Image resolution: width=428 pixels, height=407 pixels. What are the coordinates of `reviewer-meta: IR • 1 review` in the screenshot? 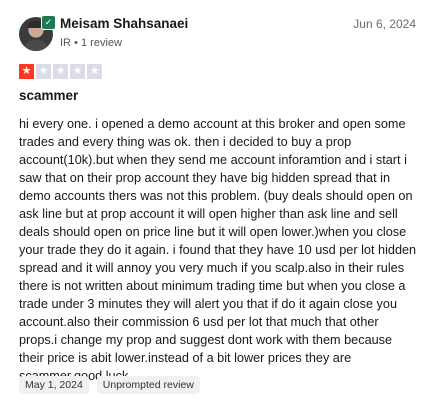 It's located at (91, 43).